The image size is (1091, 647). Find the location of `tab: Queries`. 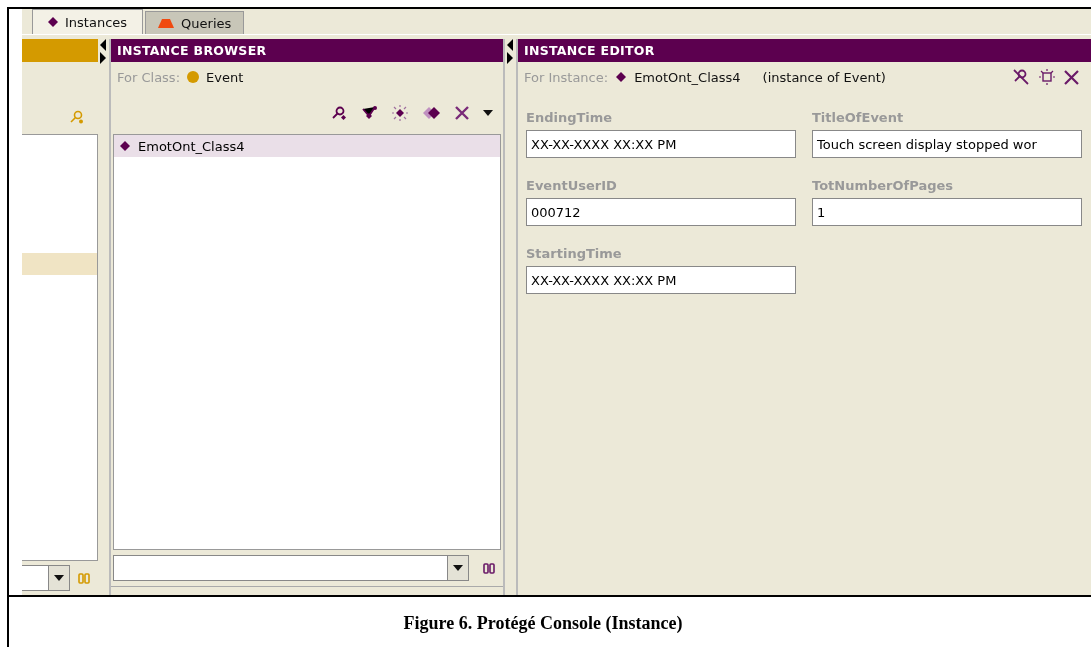

tab: Queries is located at coordinates (195, 22).